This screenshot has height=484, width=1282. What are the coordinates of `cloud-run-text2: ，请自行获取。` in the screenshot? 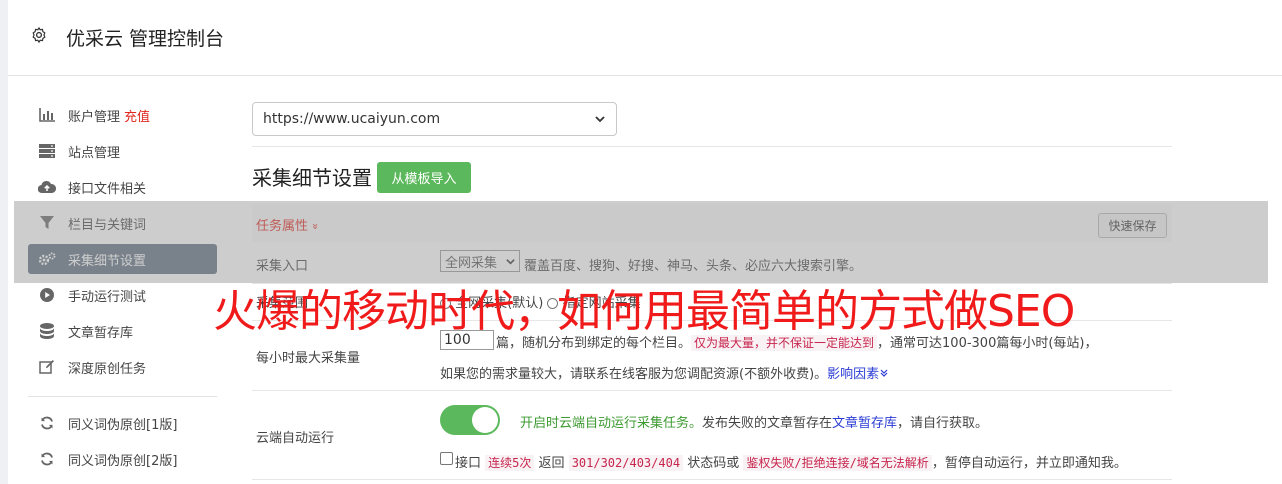 It's located at (943, 423).